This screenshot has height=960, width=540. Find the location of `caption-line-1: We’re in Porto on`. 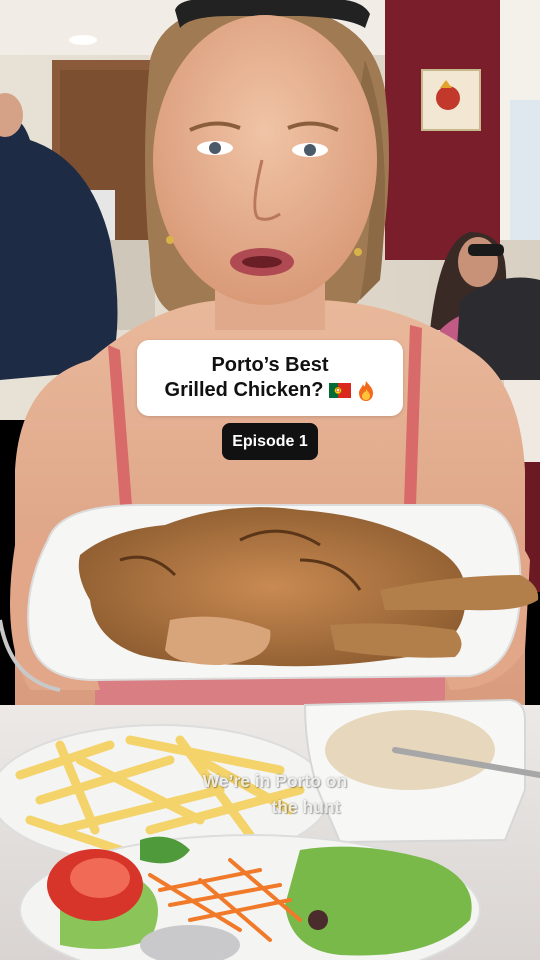

caption-line-1: We’re in Porto on is located at coordinates (275, 781).